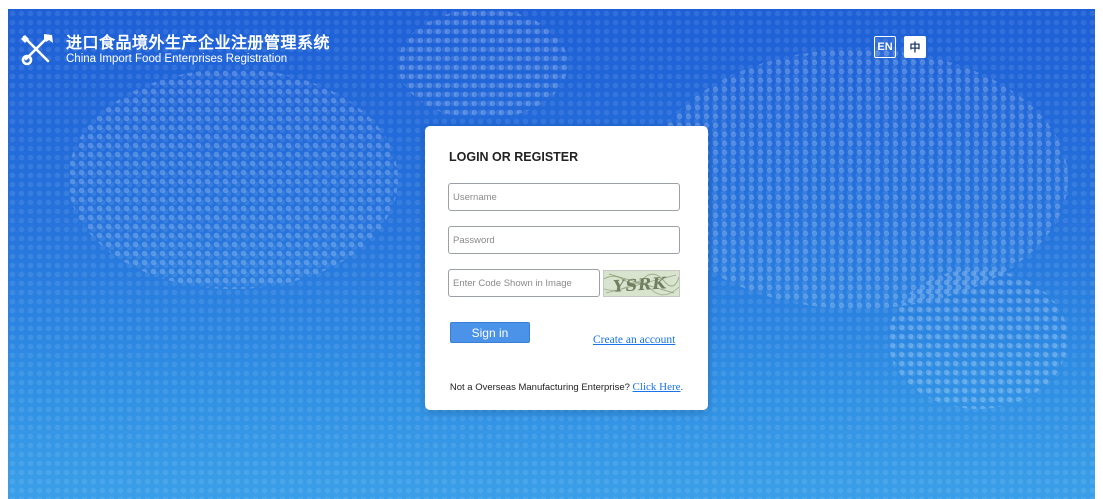 This screenshot has height=499, width=1103. Describe the element at coordinates (524, 283) in the screenshot. I see `captcha-code-input` at that location.